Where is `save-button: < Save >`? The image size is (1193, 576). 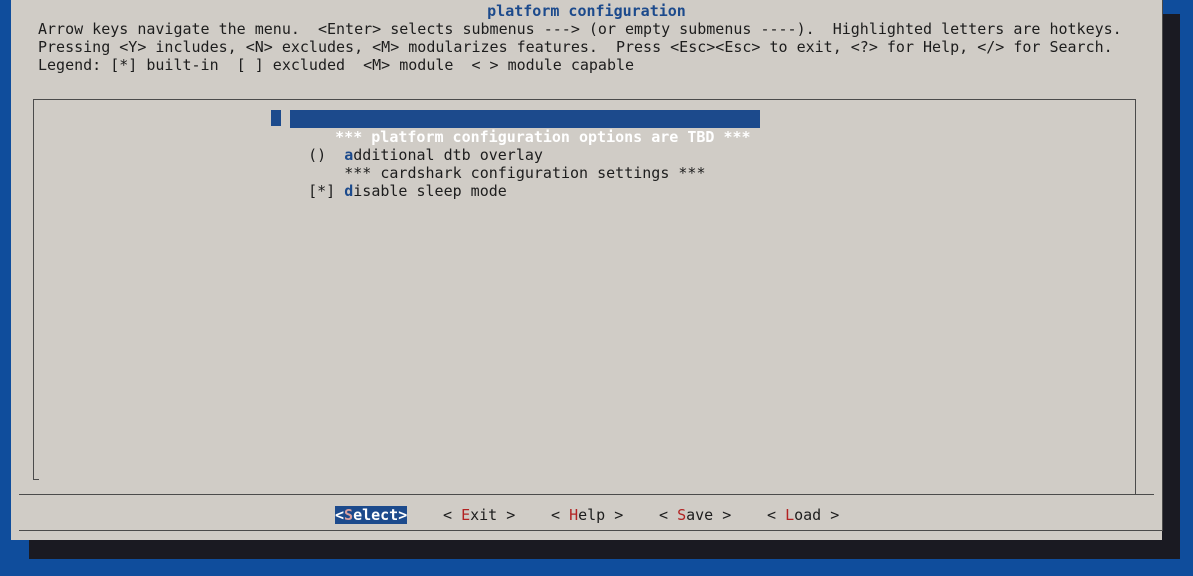 save-button: < Save > is located at coordinates (695, 515).